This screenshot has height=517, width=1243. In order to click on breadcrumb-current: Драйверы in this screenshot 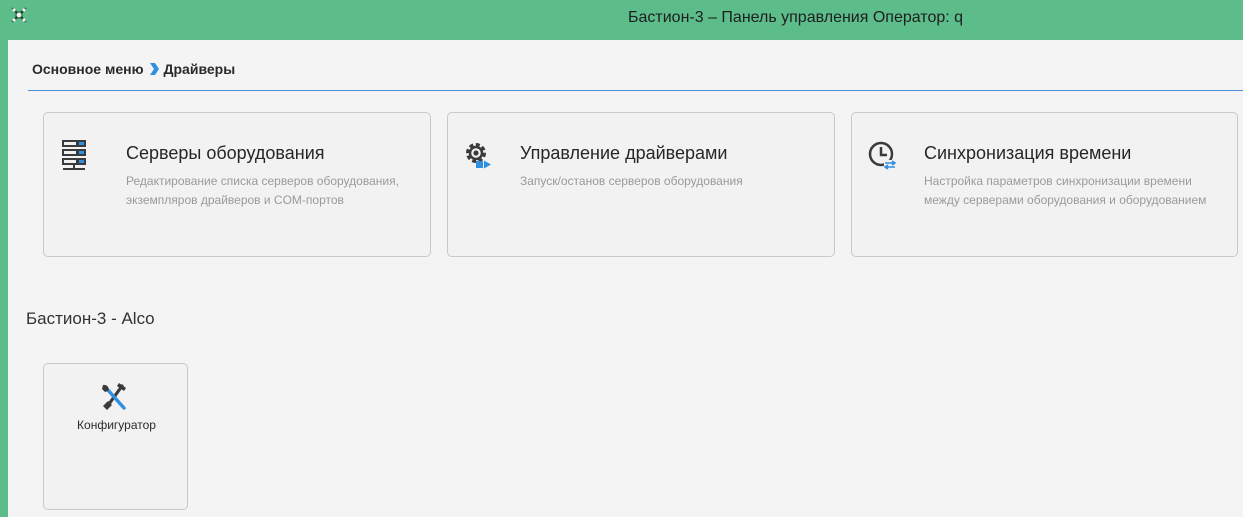, I will do `click(199, 69)`.